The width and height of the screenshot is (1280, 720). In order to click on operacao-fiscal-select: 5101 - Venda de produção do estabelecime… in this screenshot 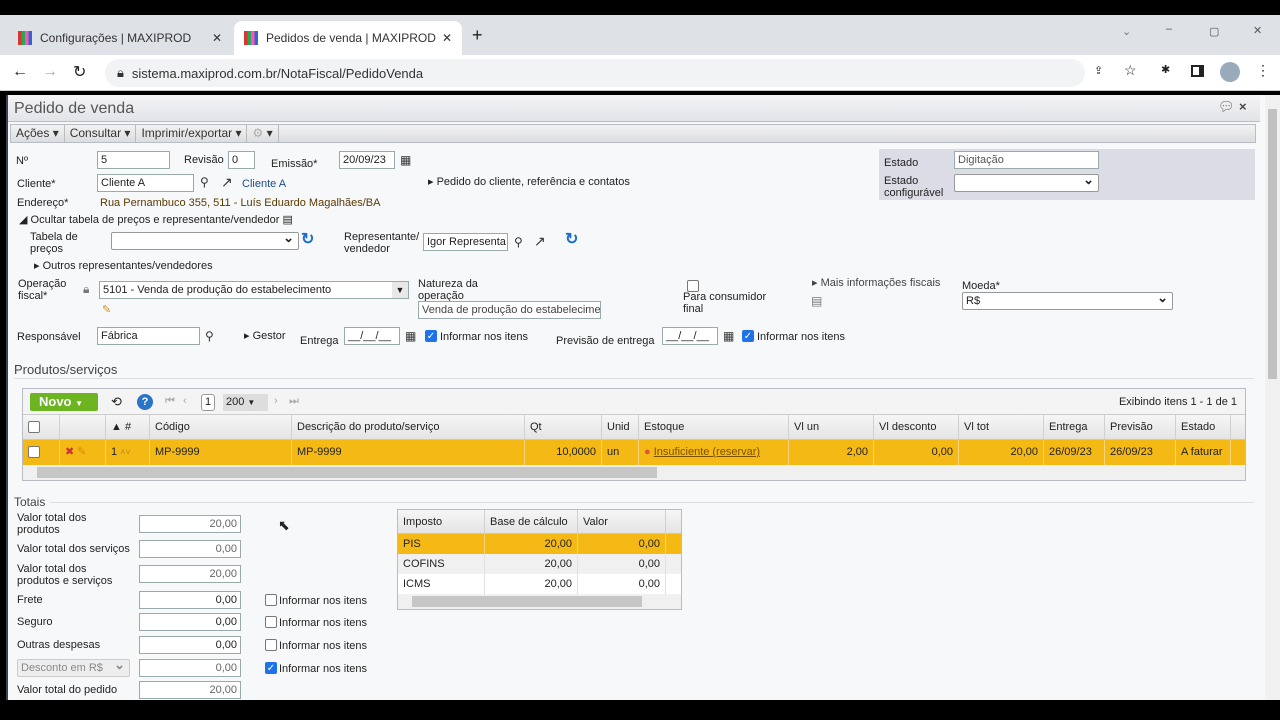, I will do `click(254, 290)`.